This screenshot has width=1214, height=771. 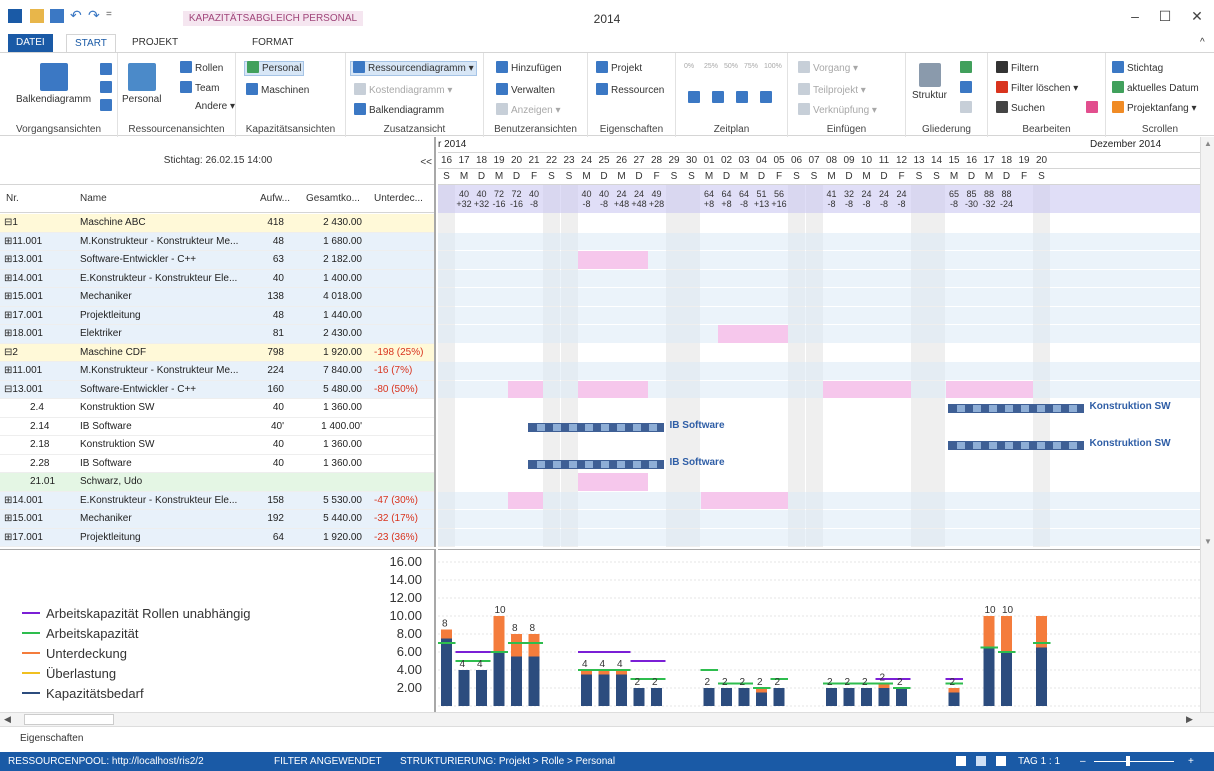 What do you see at coordinates (1134, 761) in the screenshot?
I see `zoom-slider` at bounding box center [1134, 761].